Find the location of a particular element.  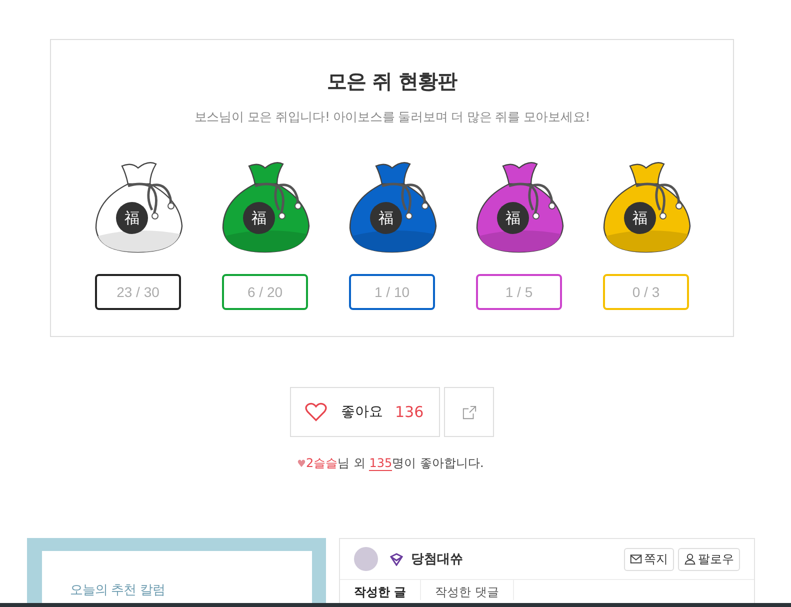

count-box: 23 / 30 is located at coordinates (138, 292).